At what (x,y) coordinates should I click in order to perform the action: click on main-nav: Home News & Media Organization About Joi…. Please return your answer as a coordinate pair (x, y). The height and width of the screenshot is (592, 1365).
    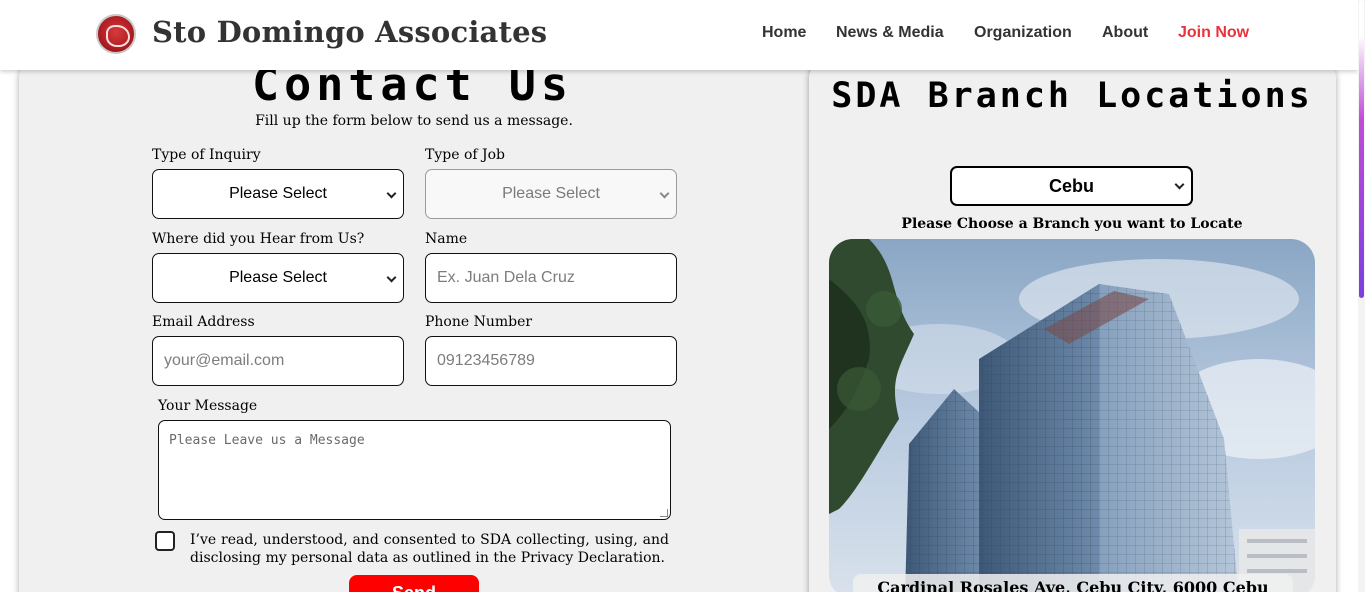
    Looking at the image, I should click on (679, 35).